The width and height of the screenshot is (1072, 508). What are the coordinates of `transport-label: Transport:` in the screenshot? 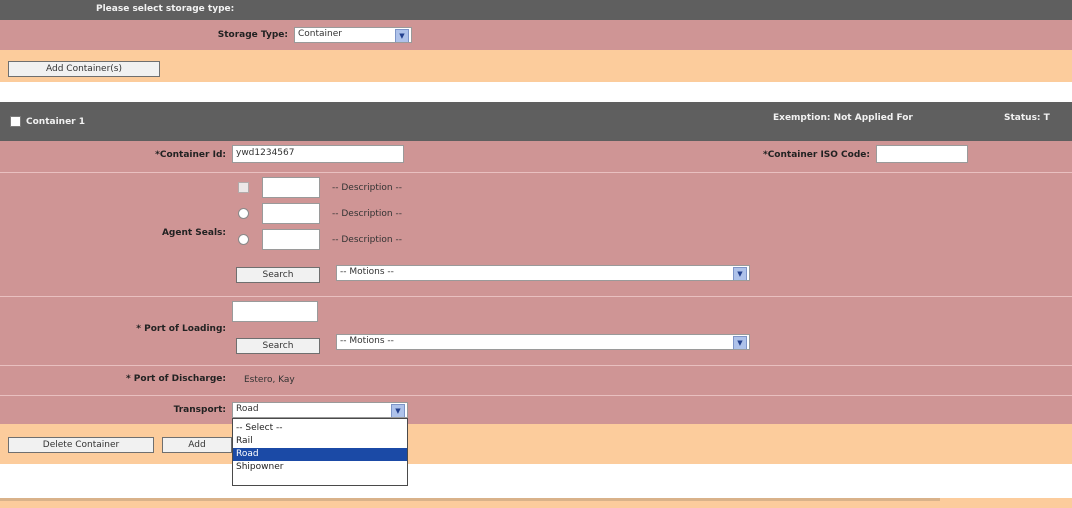 It's located at (199, 410).